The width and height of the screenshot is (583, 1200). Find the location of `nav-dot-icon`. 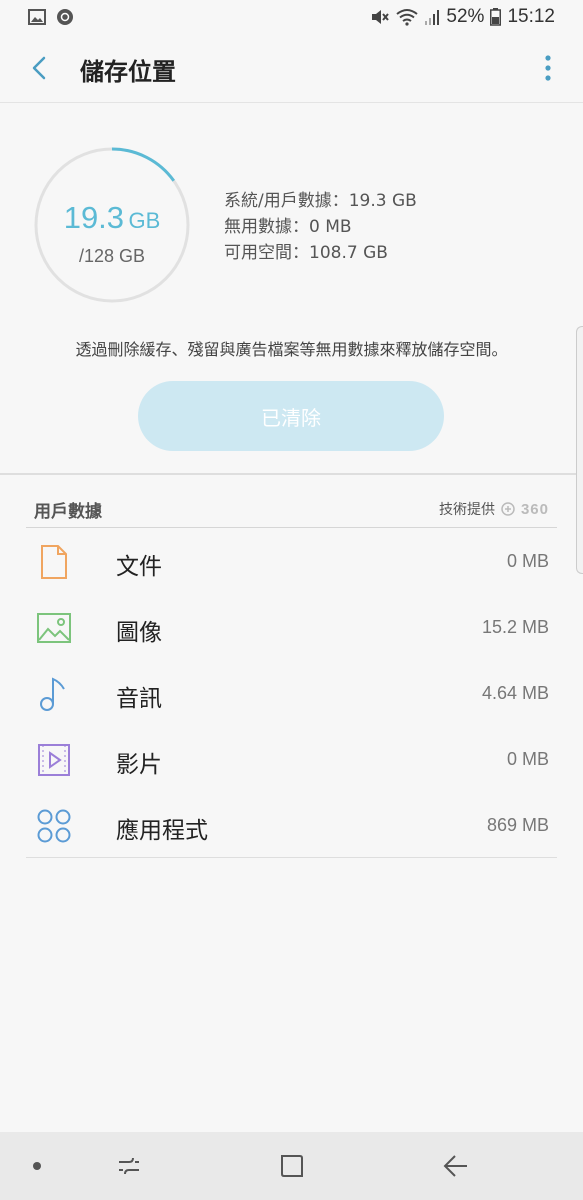

nav-dot-icon is located at coordinates (37, 1166).